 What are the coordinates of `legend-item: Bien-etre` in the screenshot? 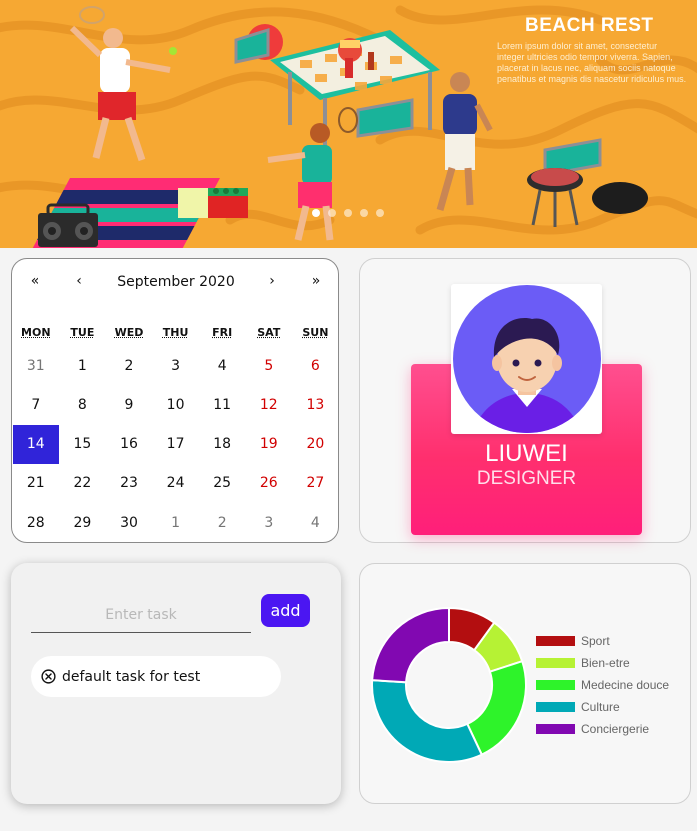 It's located at (602, 663).